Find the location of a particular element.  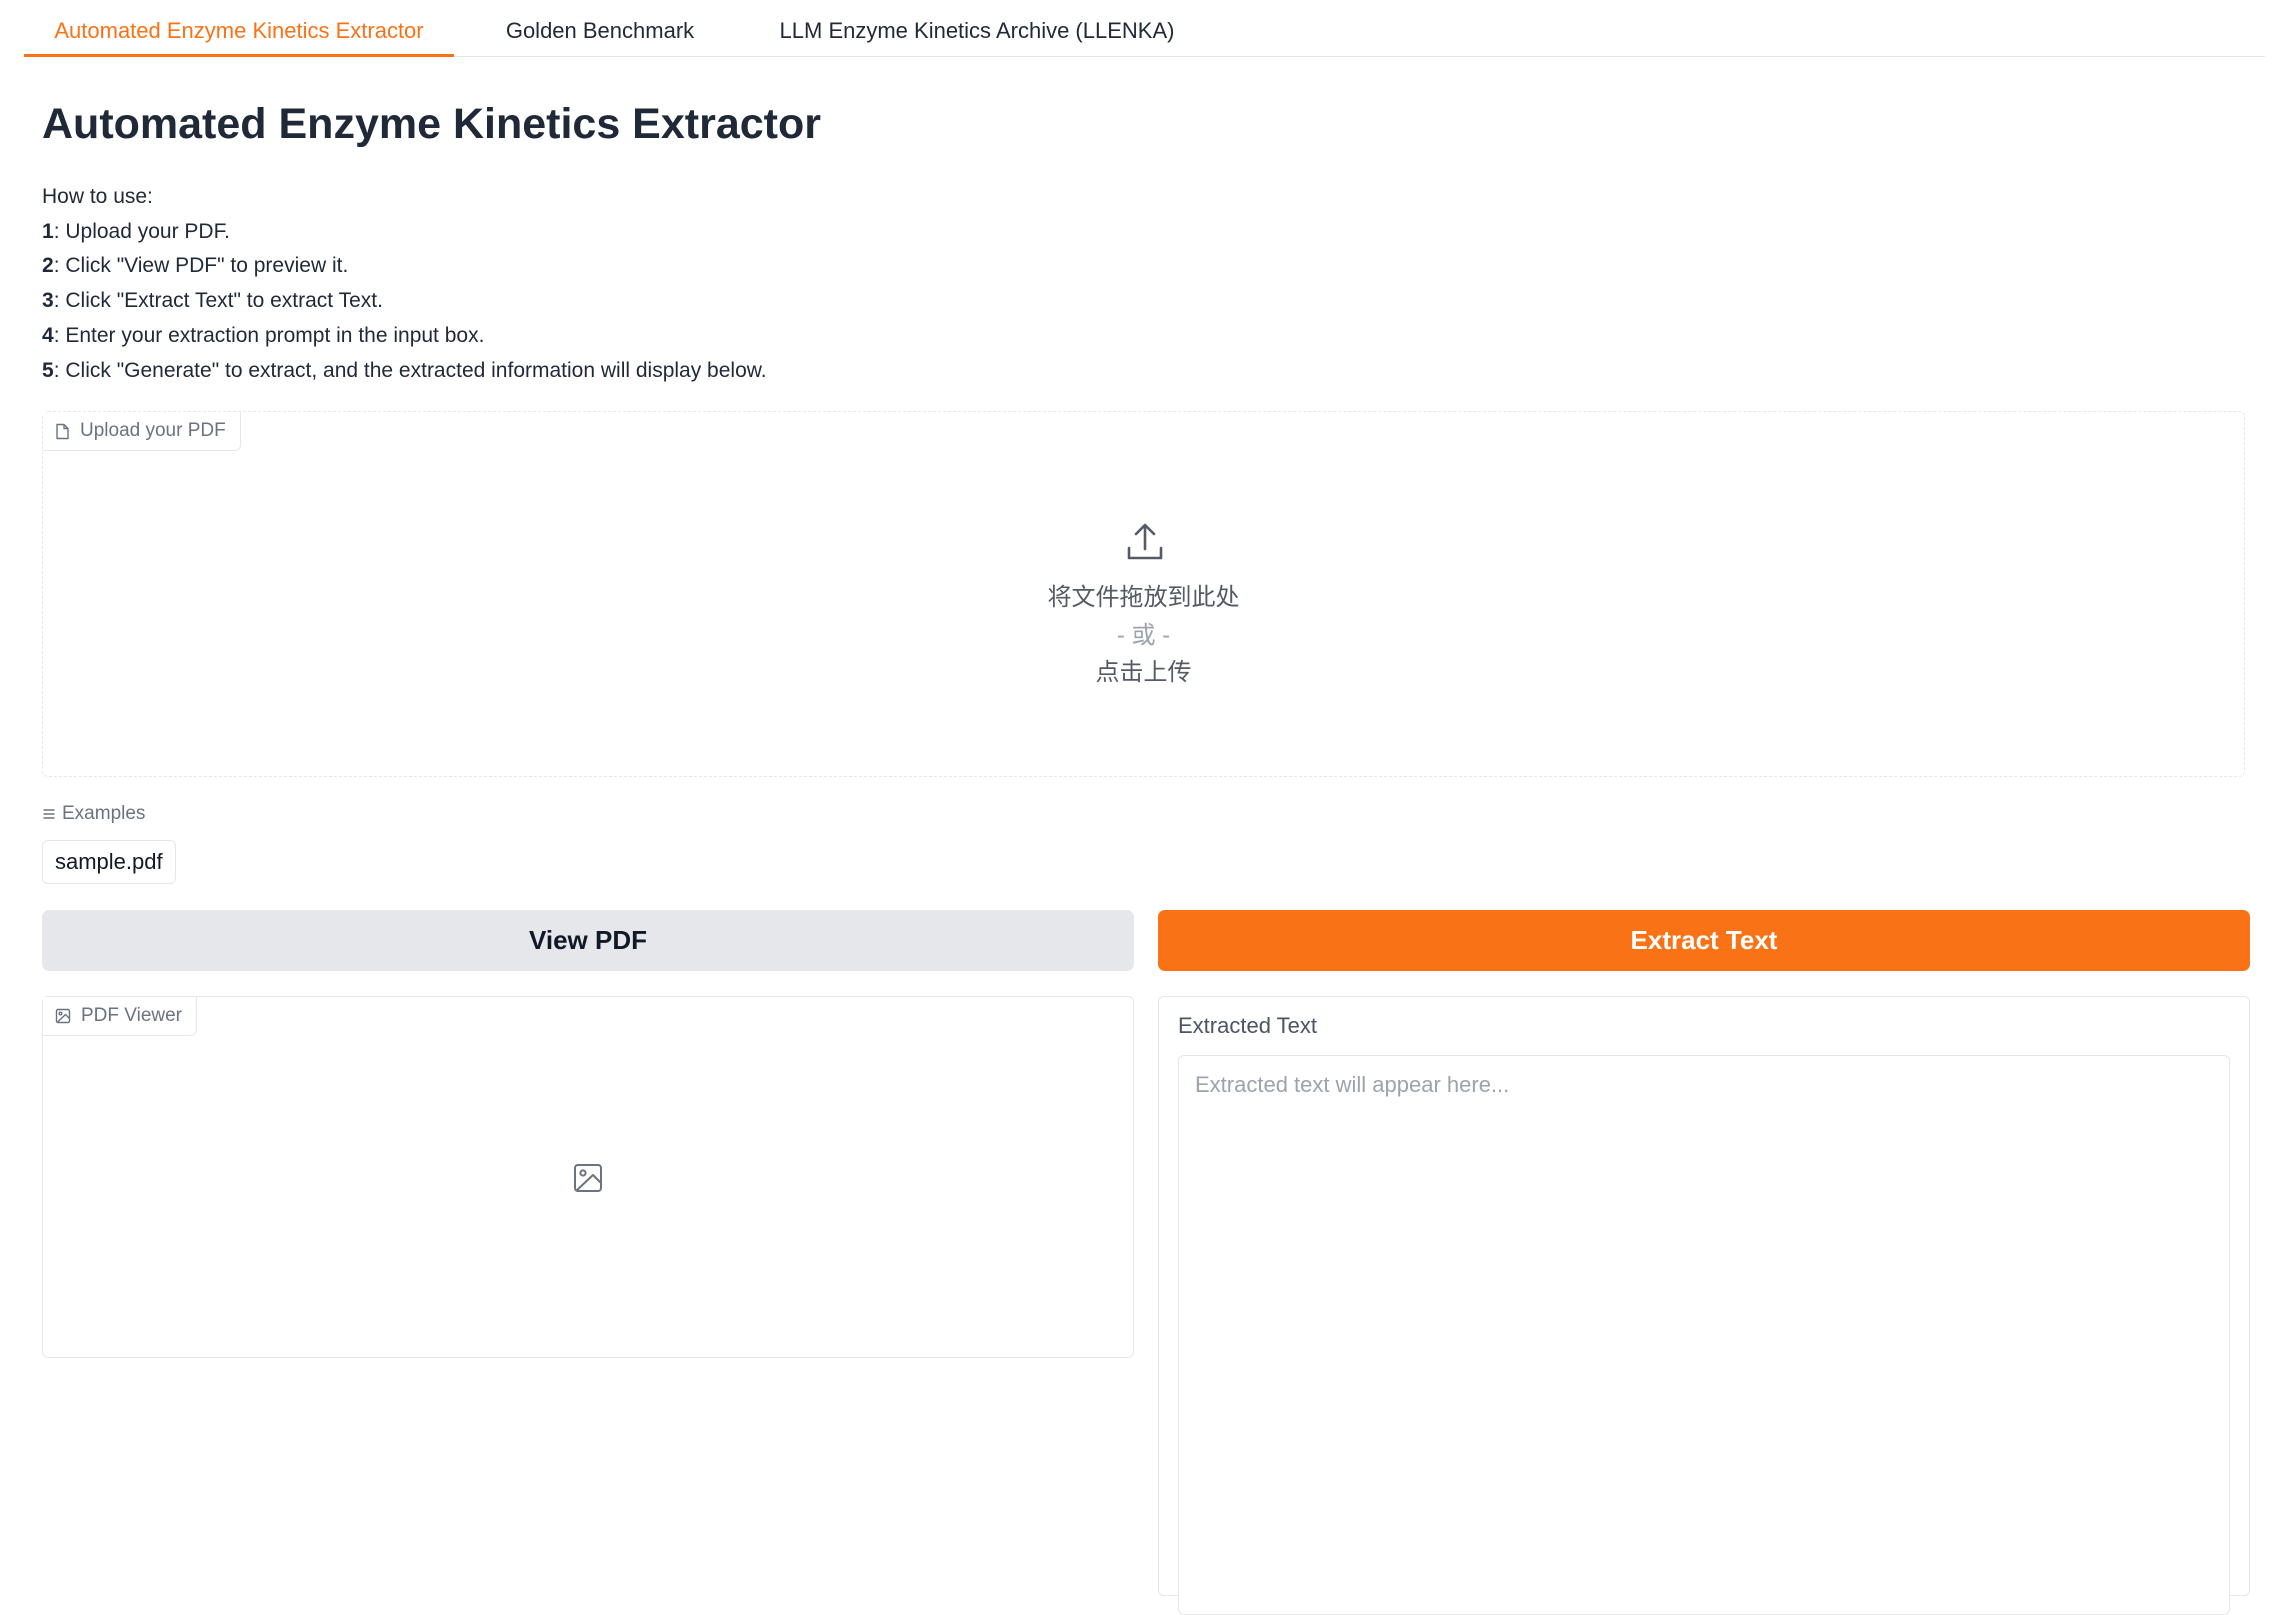

tab-automated-enzyme-kinetics-extractor: Automated Enzyme Kinetics Extractor is located at coordinates (239, 28).